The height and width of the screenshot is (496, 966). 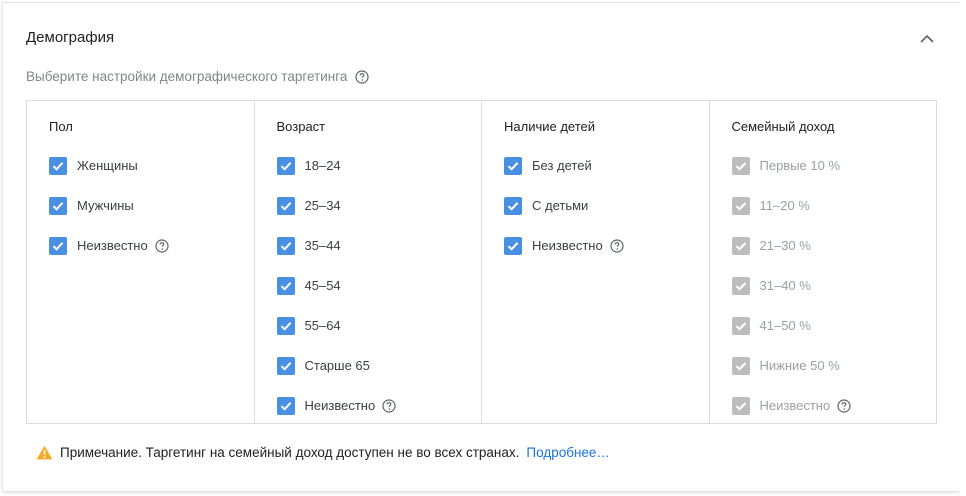 I want to click on column-title: Возраст, so click(x=301, y=126).